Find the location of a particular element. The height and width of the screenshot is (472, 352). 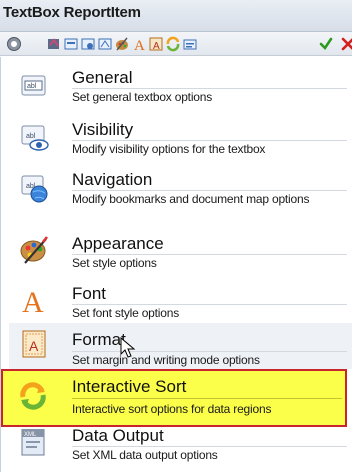

data-output-icon is located at coordinates (190, 44).